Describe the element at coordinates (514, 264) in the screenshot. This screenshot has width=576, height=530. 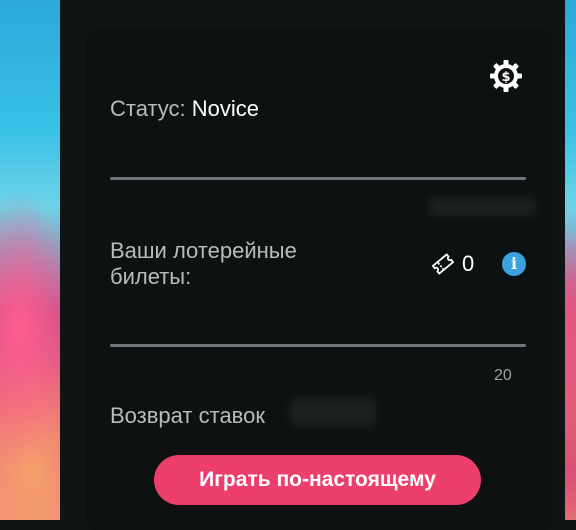
I see `info-icon: i` at that location.